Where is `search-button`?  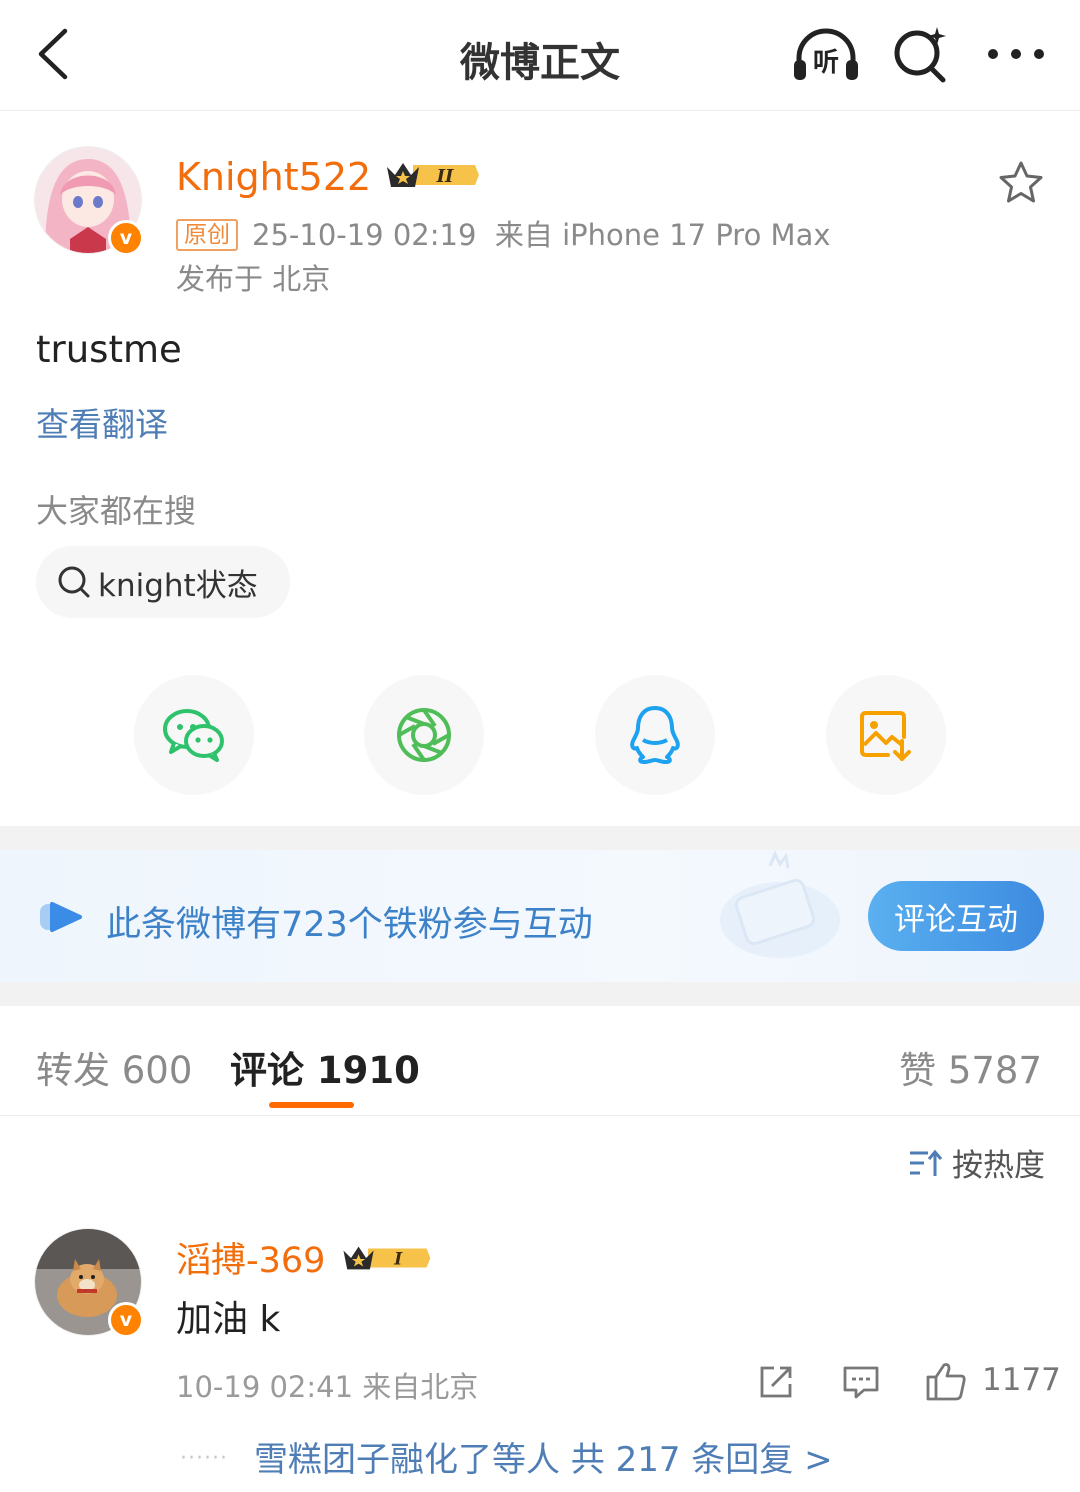
search-button is located at coordinates (921, 55).